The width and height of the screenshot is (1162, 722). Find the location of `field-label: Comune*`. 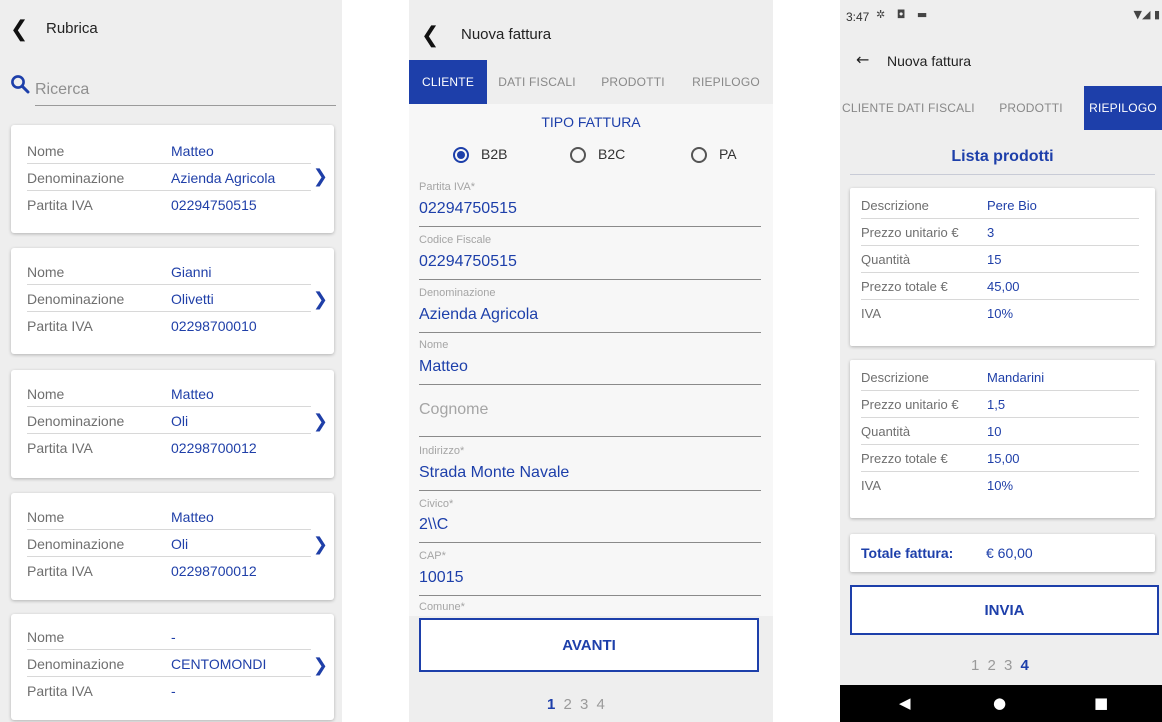

field-label: Comune* is located at coordinates (442, 607).